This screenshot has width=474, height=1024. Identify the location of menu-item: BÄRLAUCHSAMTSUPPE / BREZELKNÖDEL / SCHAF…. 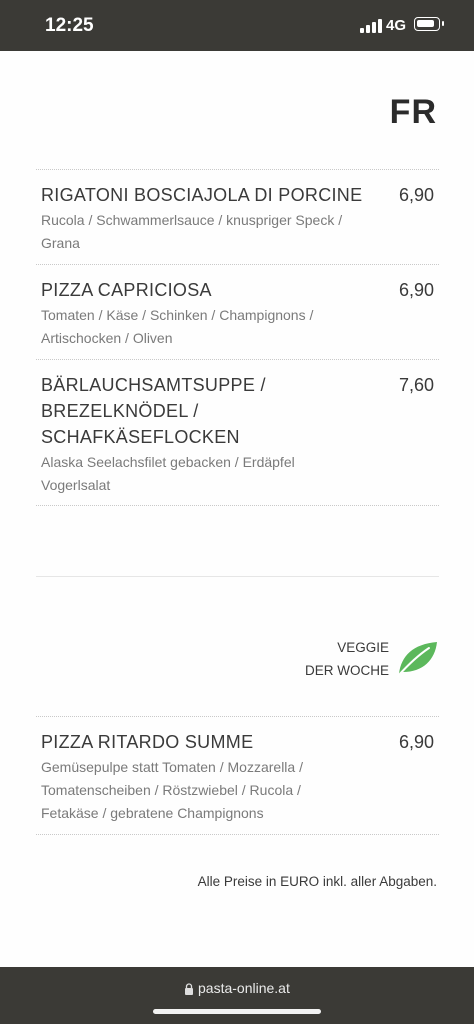
(240, 434).